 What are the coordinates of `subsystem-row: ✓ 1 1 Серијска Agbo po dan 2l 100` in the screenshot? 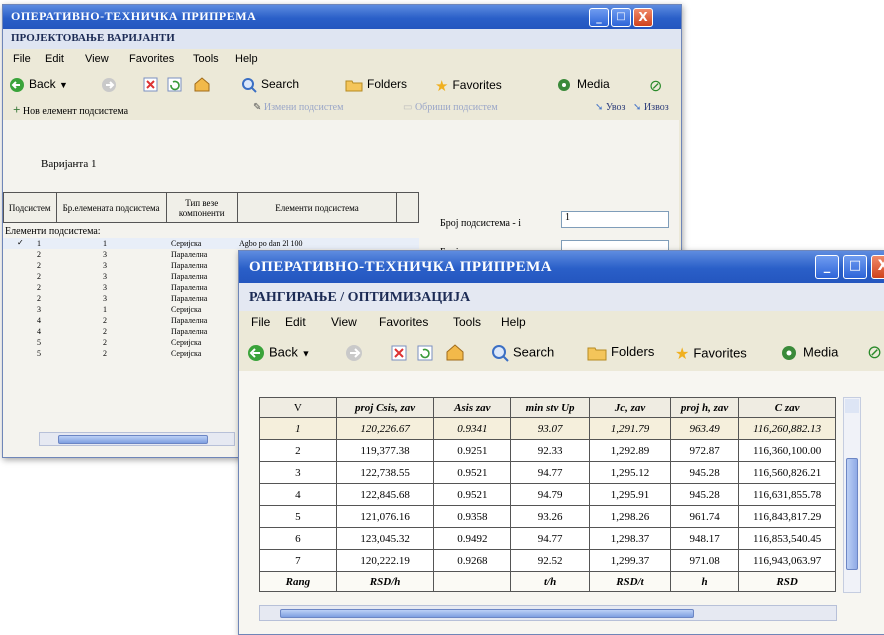 It's located at (211, 243).